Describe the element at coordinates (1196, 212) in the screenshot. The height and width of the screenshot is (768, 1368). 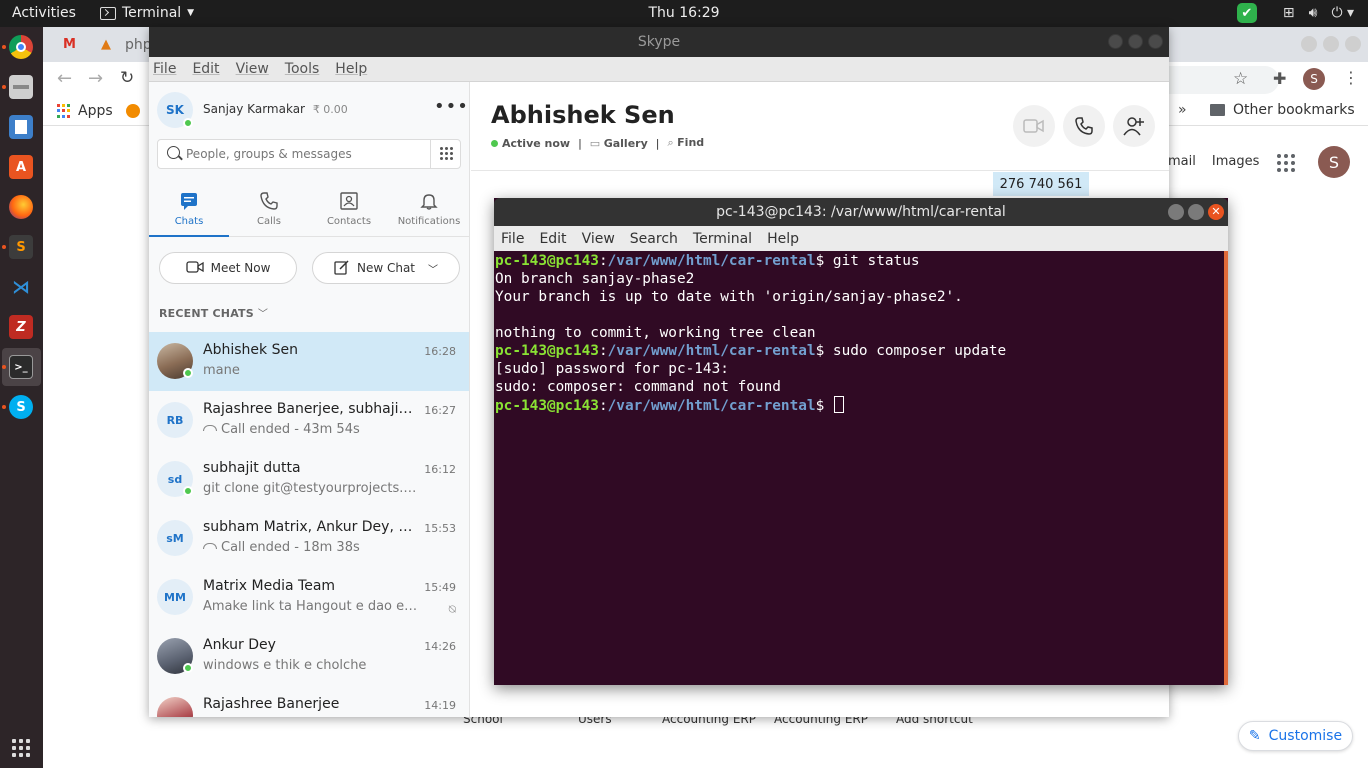
I see `terminal-maximize-button` at that location.